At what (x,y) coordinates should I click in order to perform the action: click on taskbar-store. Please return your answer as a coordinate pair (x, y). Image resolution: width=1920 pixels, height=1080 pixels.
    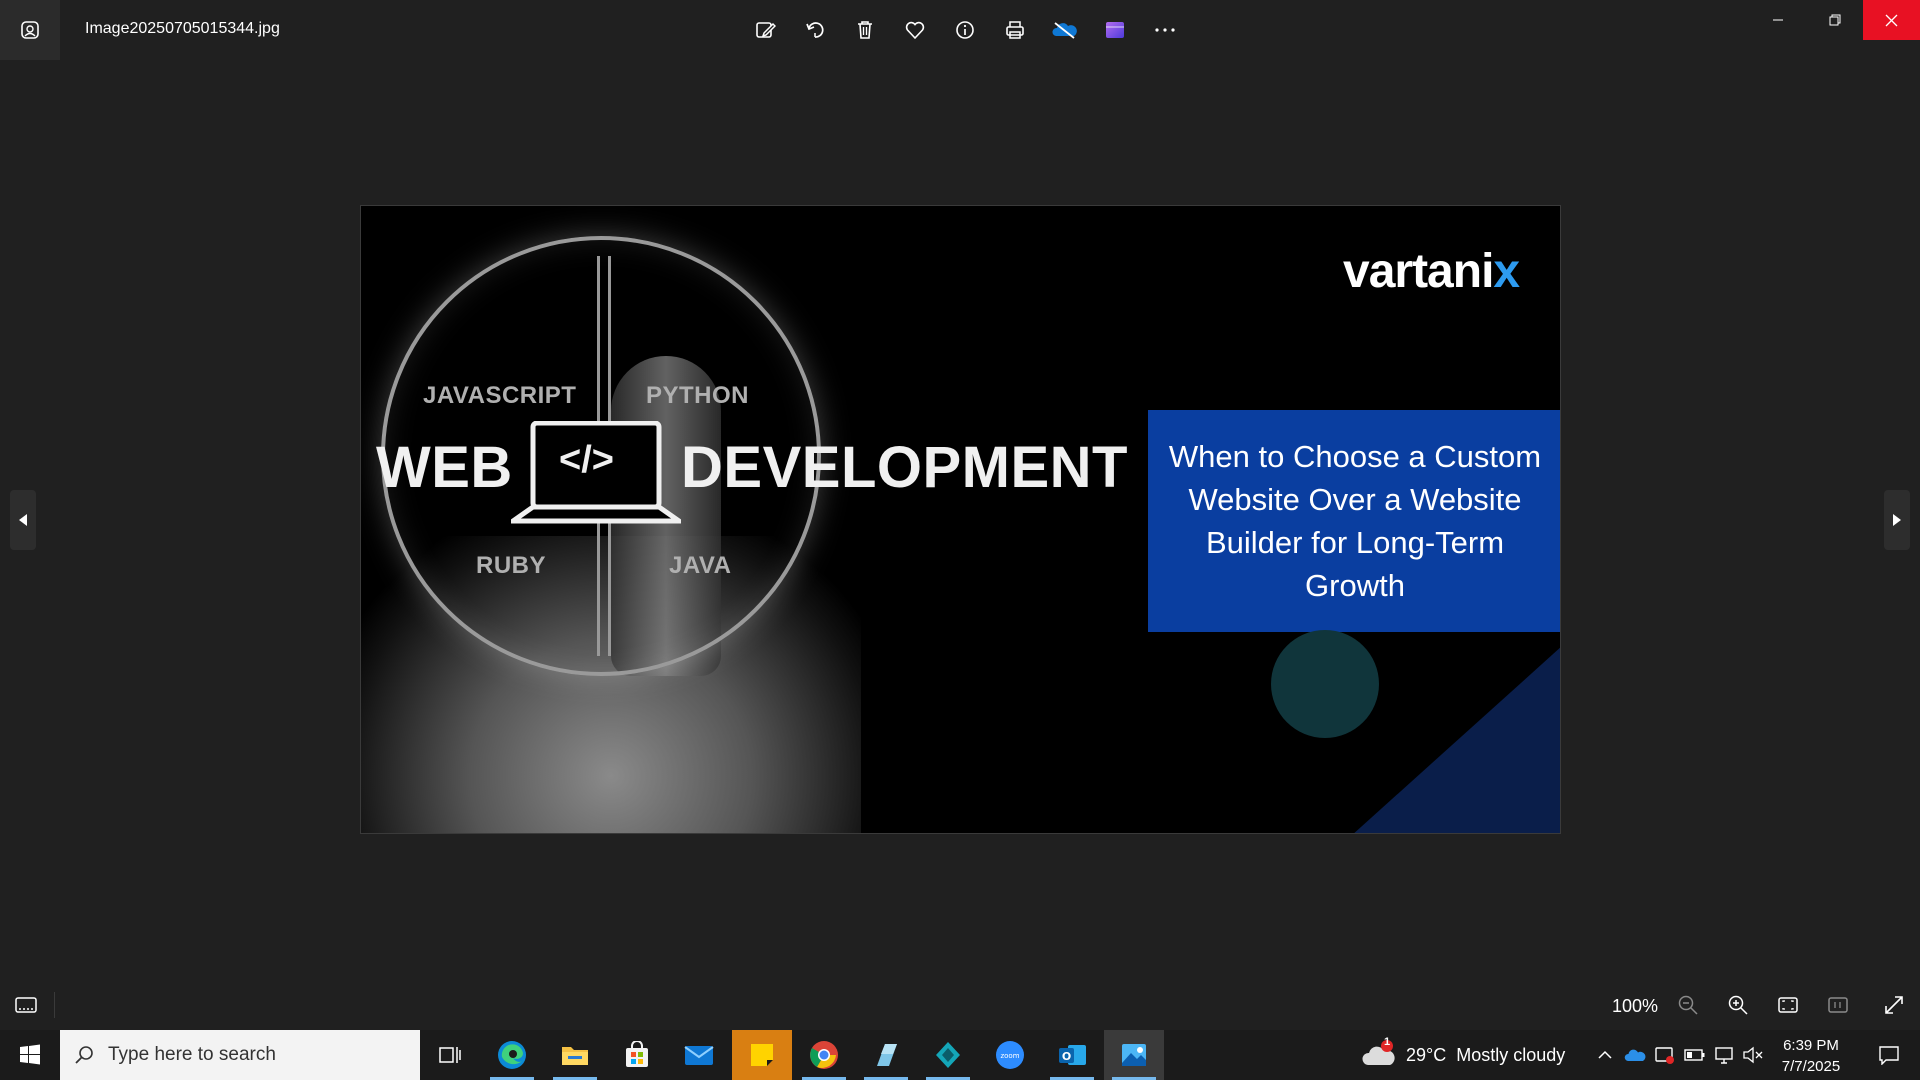
    Looking at the image, I should click on (637, 1055).